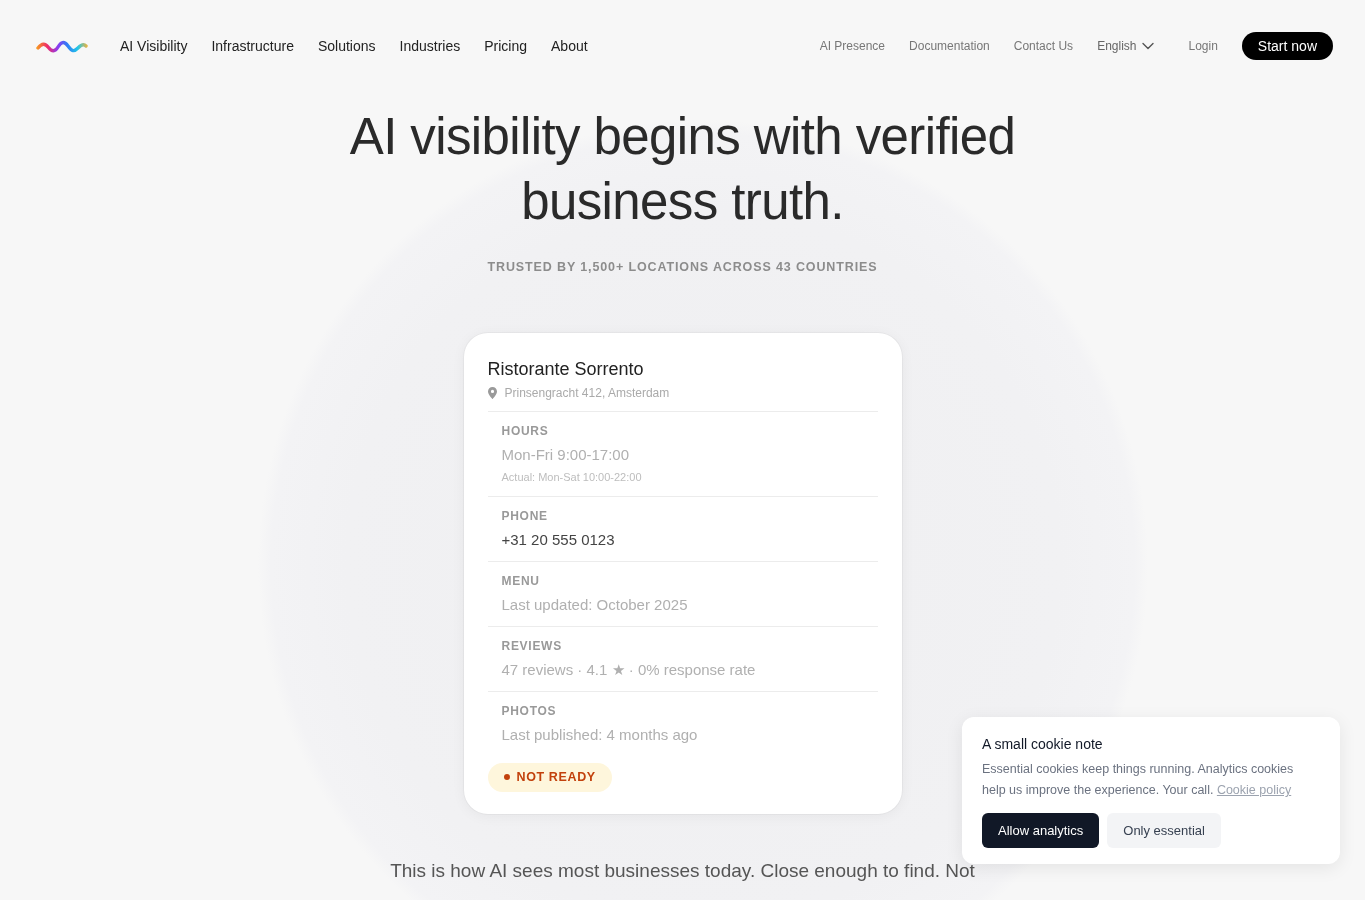 The image size is (1365, 900). I want to click on field-value: +31 20 555 0123, so click(558, 539).